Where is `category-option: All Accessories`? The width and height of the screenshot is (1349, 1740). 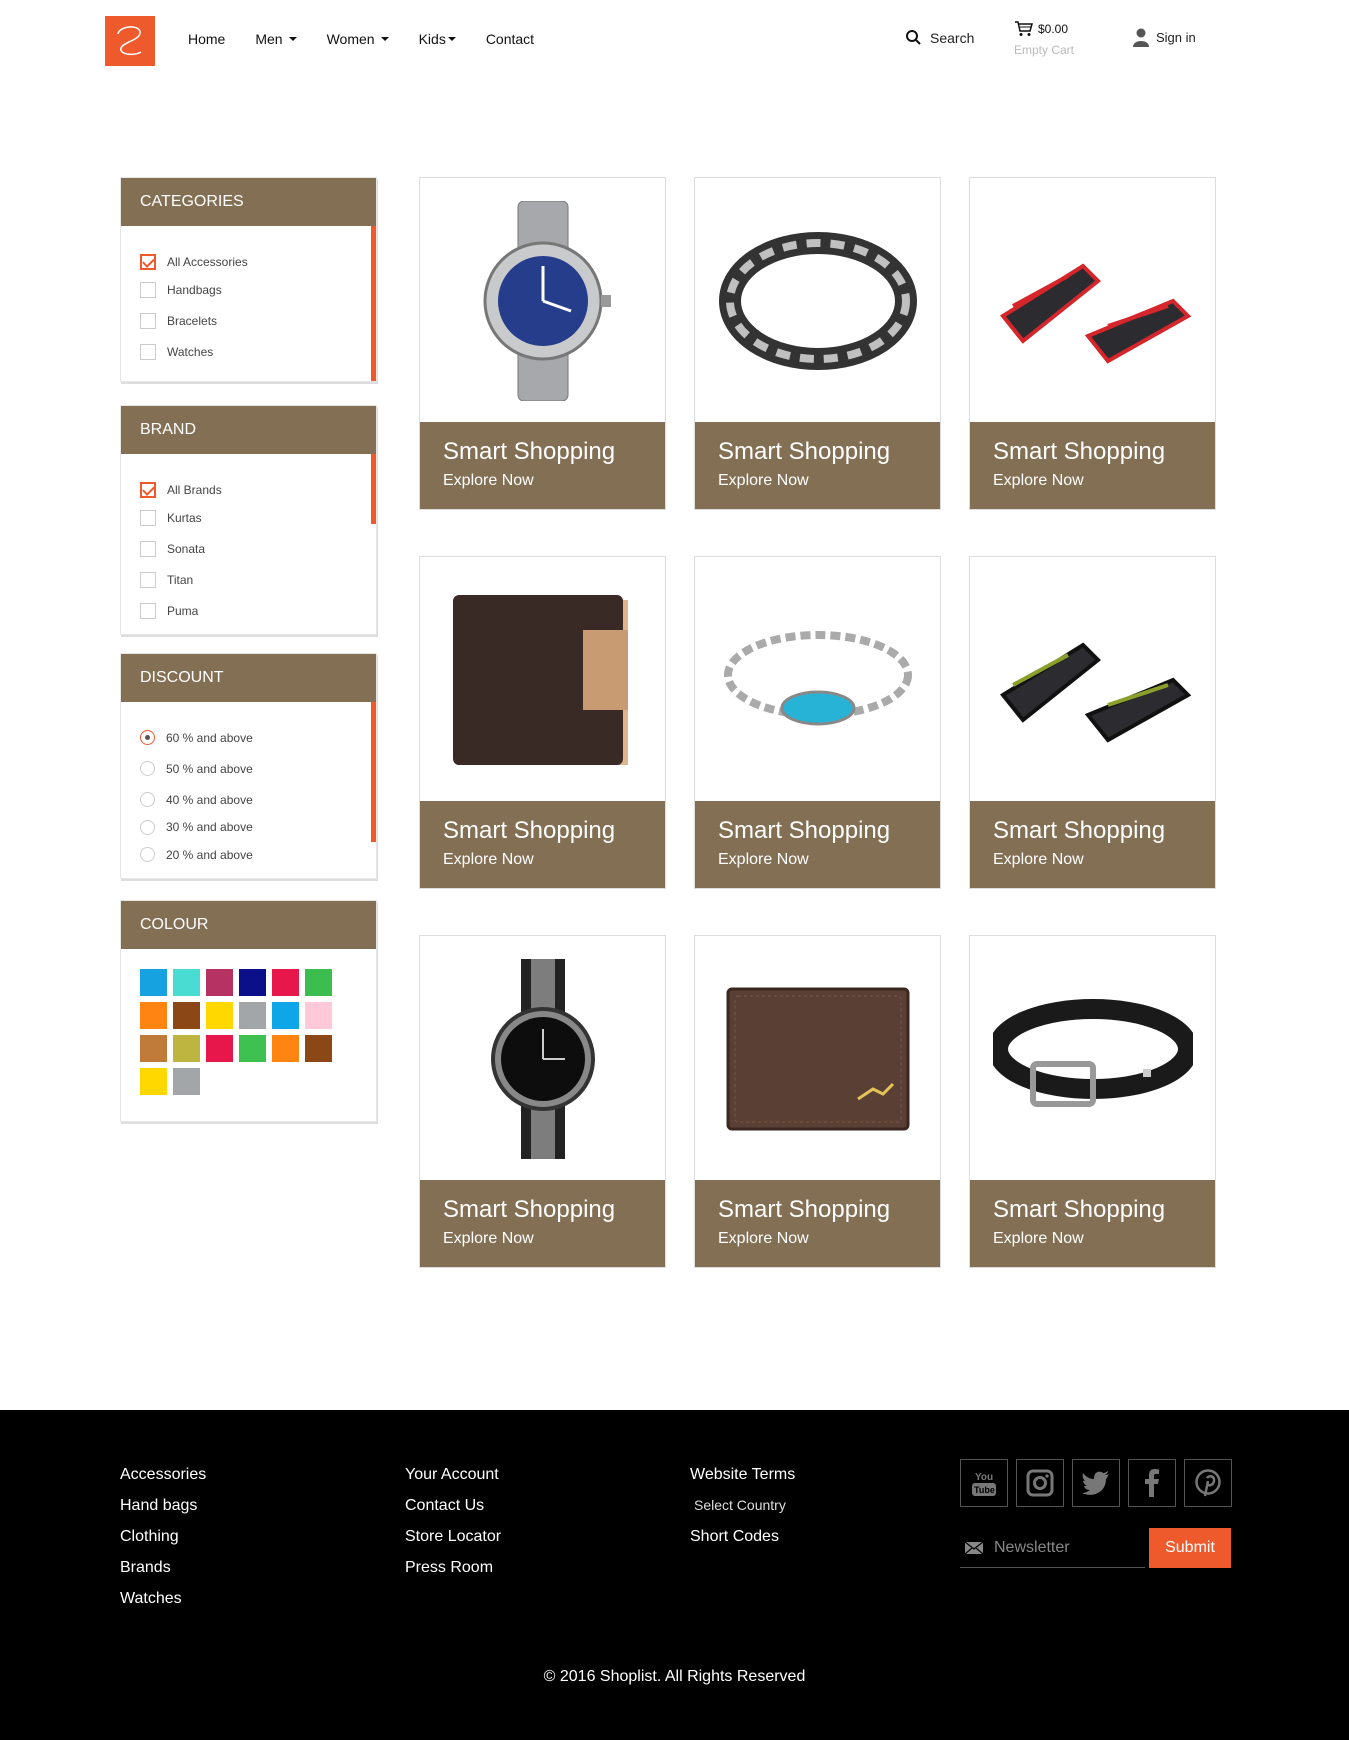 category-option: All Accessories is located at coordinates (258, 262).